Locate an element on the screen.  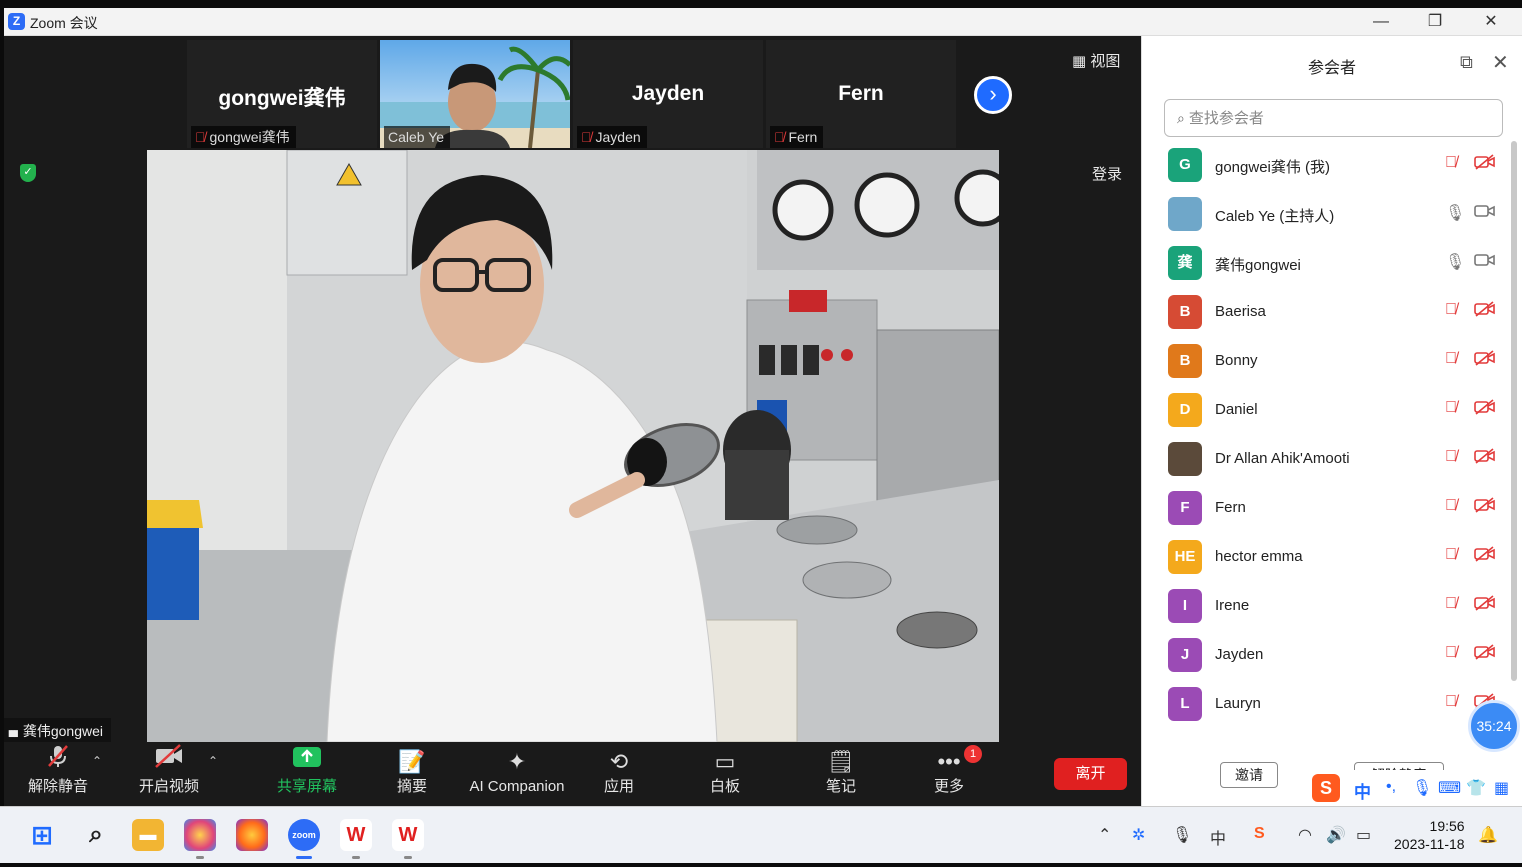
participant-row: I Irene 🎙̸ is located at coordinates (1327, 606).